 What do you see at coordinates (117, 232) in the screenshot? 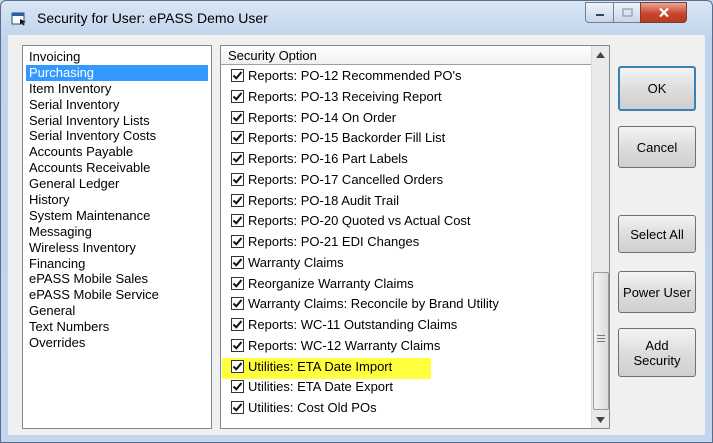
I see `category-item: Messaging` at bounding box center [117, 232].